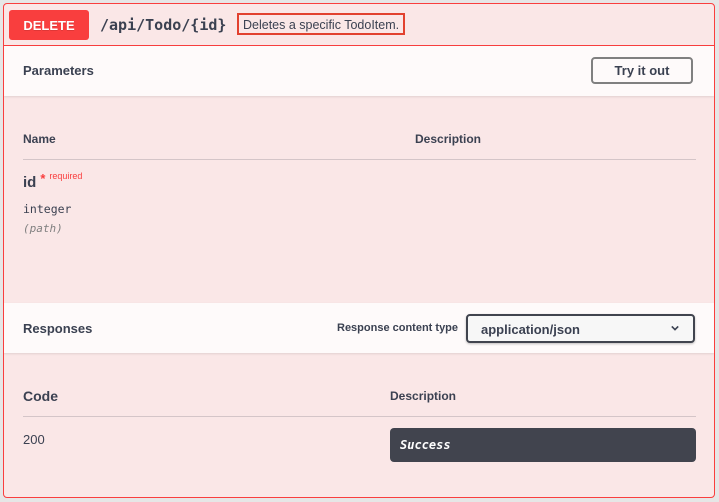  I want to click on chevron-down-icon, so click(675, 328).